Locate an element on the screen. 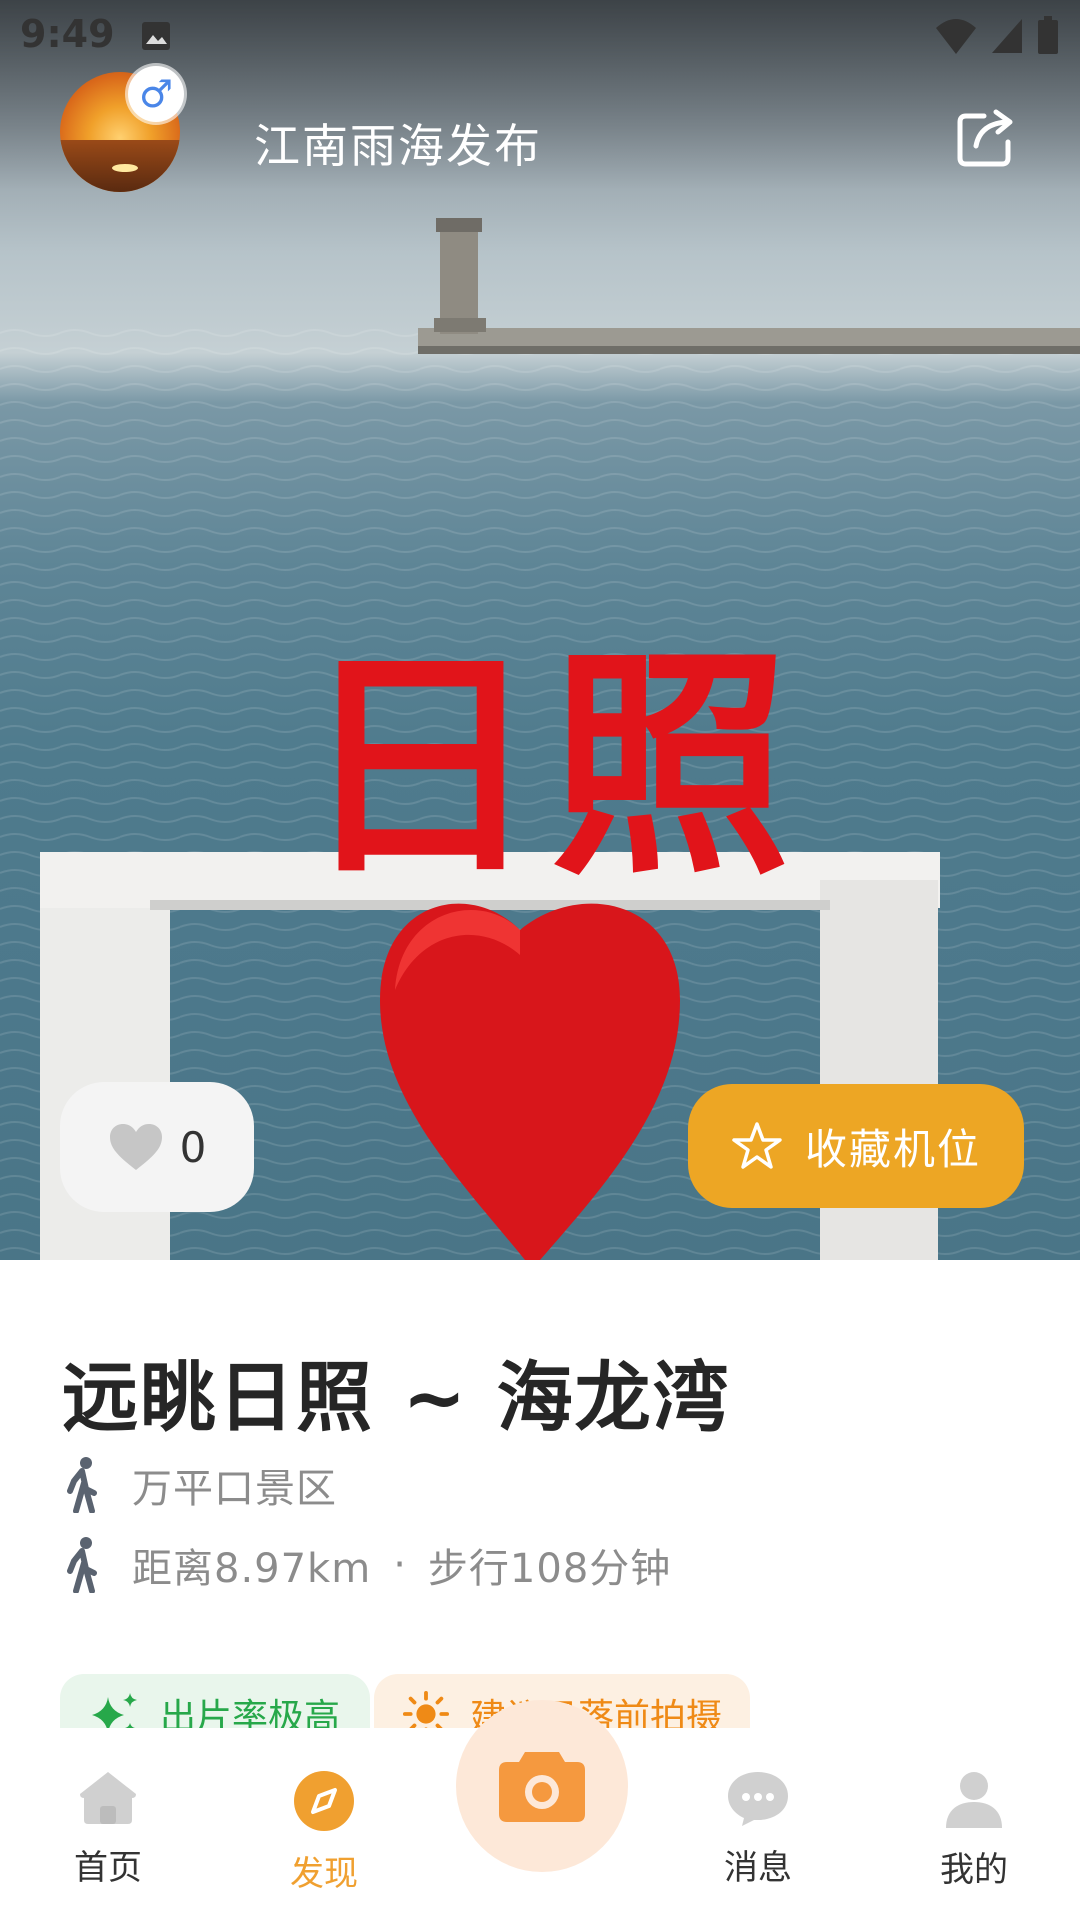  gender-symbol: ♂ is located at coordinates (156, 94).